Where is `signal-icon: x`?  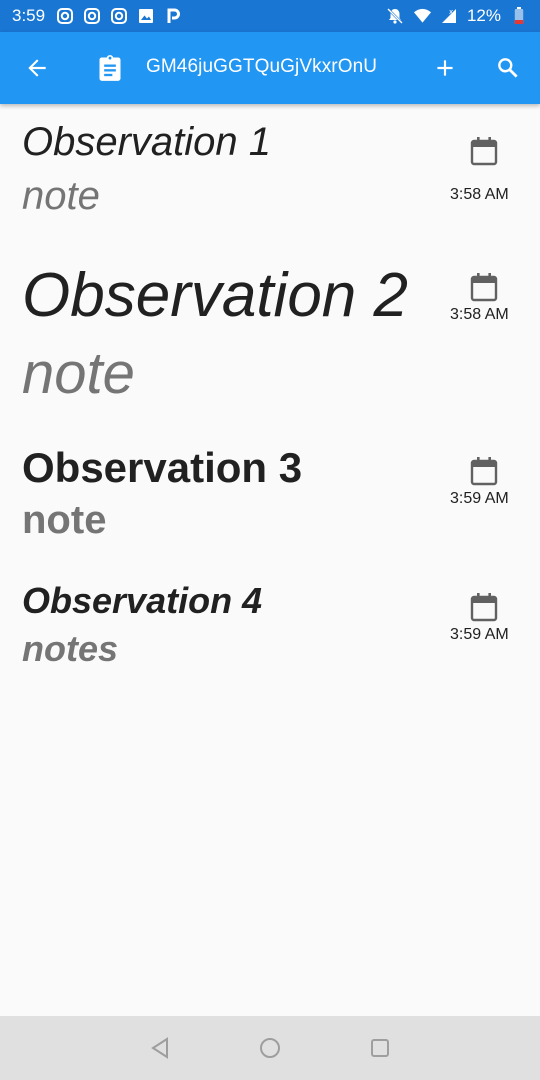
signal-icon: x is located at coordinates (449, 16).